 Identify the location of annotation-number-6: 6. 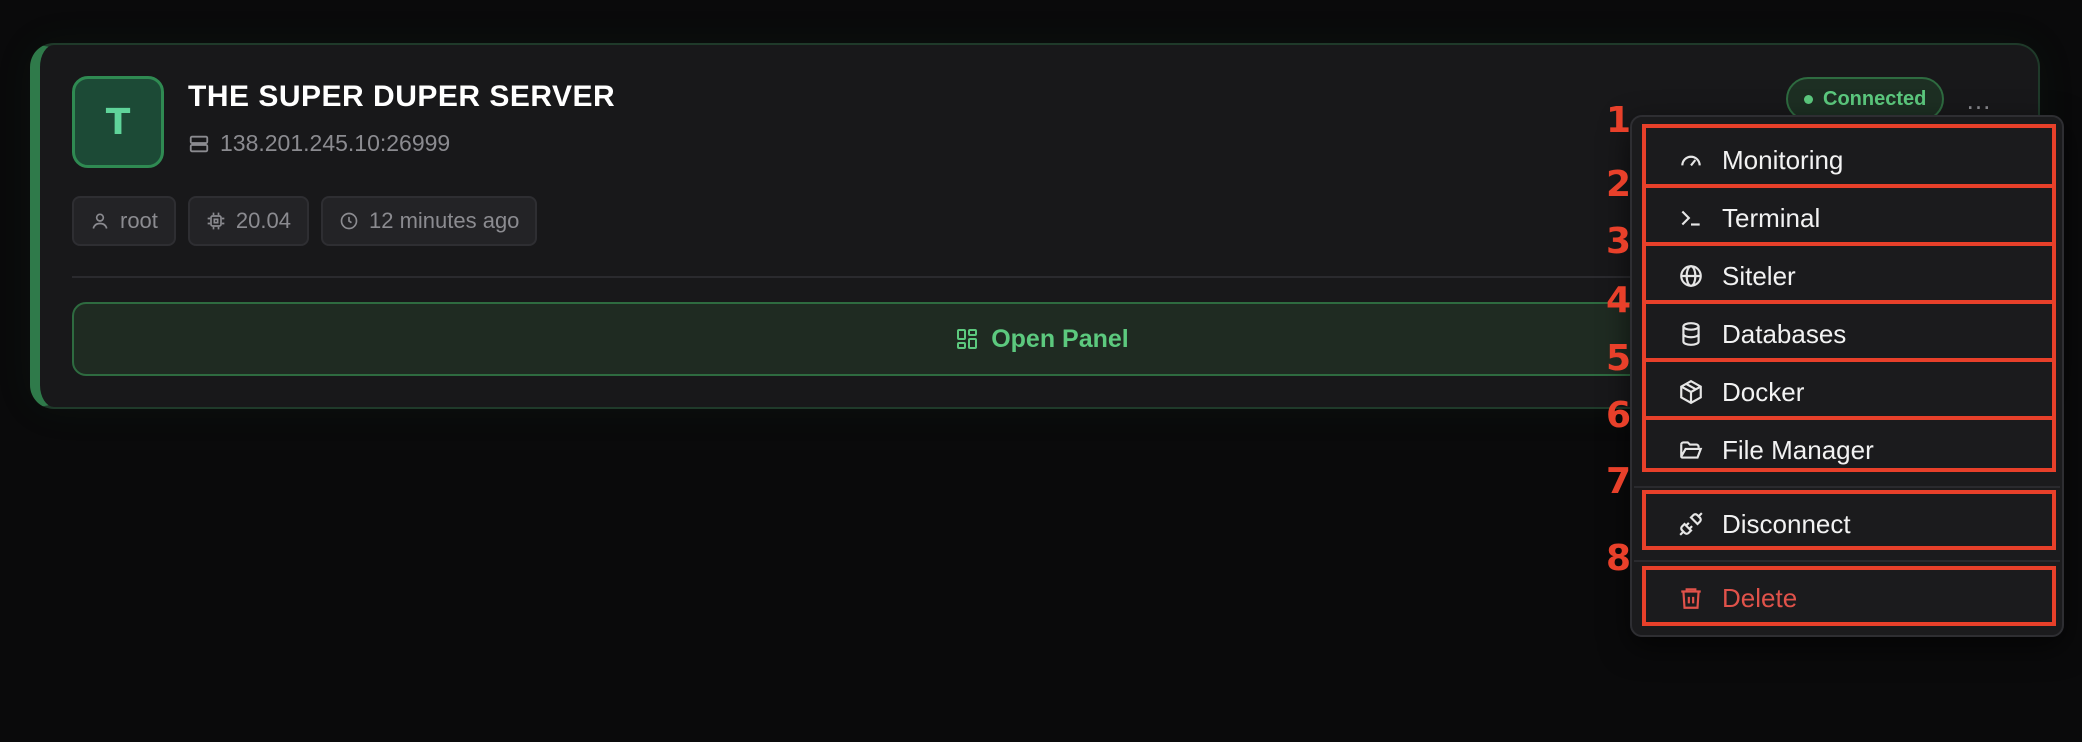
(1619, 415).